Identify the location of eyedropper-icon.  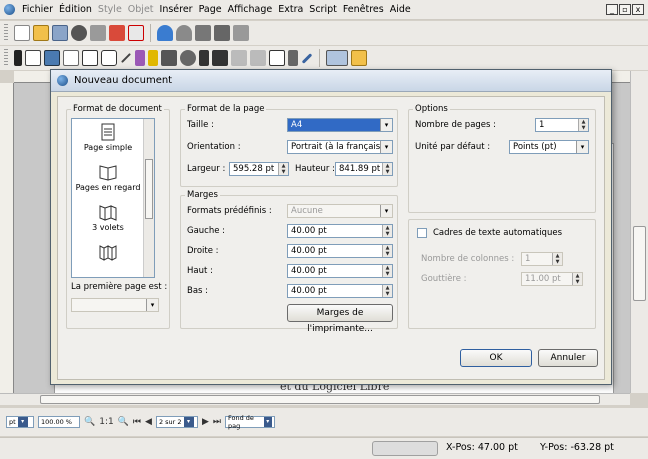
(307, 58).